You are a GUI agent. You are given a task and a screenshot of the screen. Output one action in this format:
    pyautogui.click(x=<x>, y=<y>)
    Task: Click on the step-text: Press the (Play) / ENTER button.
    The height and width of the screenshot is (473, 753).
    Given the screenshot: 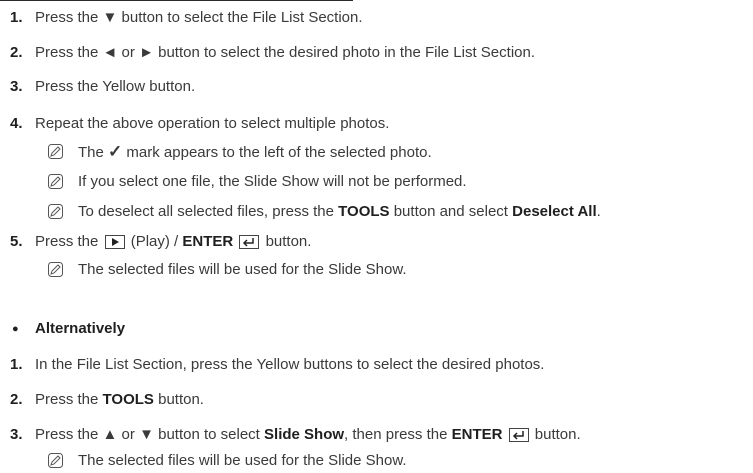 What is the action you would take?
    pyautogui.click(x=173, y=241)
    